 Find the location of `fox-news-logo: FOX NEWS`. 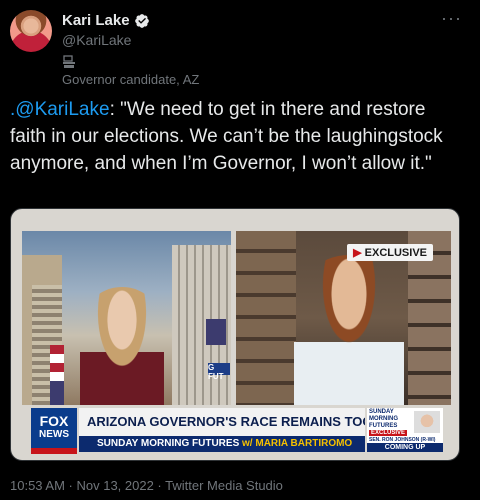

fox-news-logo: FOX NEWS is located at coordinates (54, 428).